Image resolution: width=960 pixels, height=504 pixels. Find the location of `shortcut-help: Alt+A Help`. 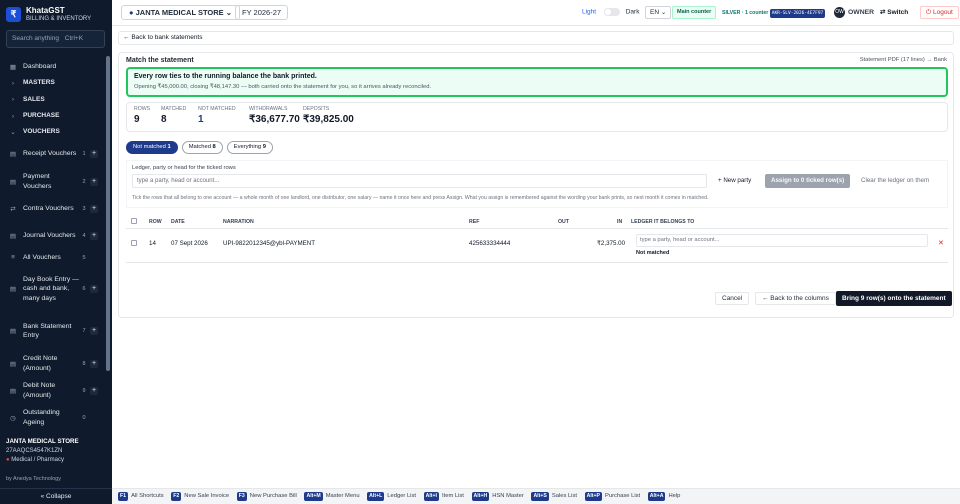

shortcut-help: Alt+A Help is located at coordinates (663, 496).